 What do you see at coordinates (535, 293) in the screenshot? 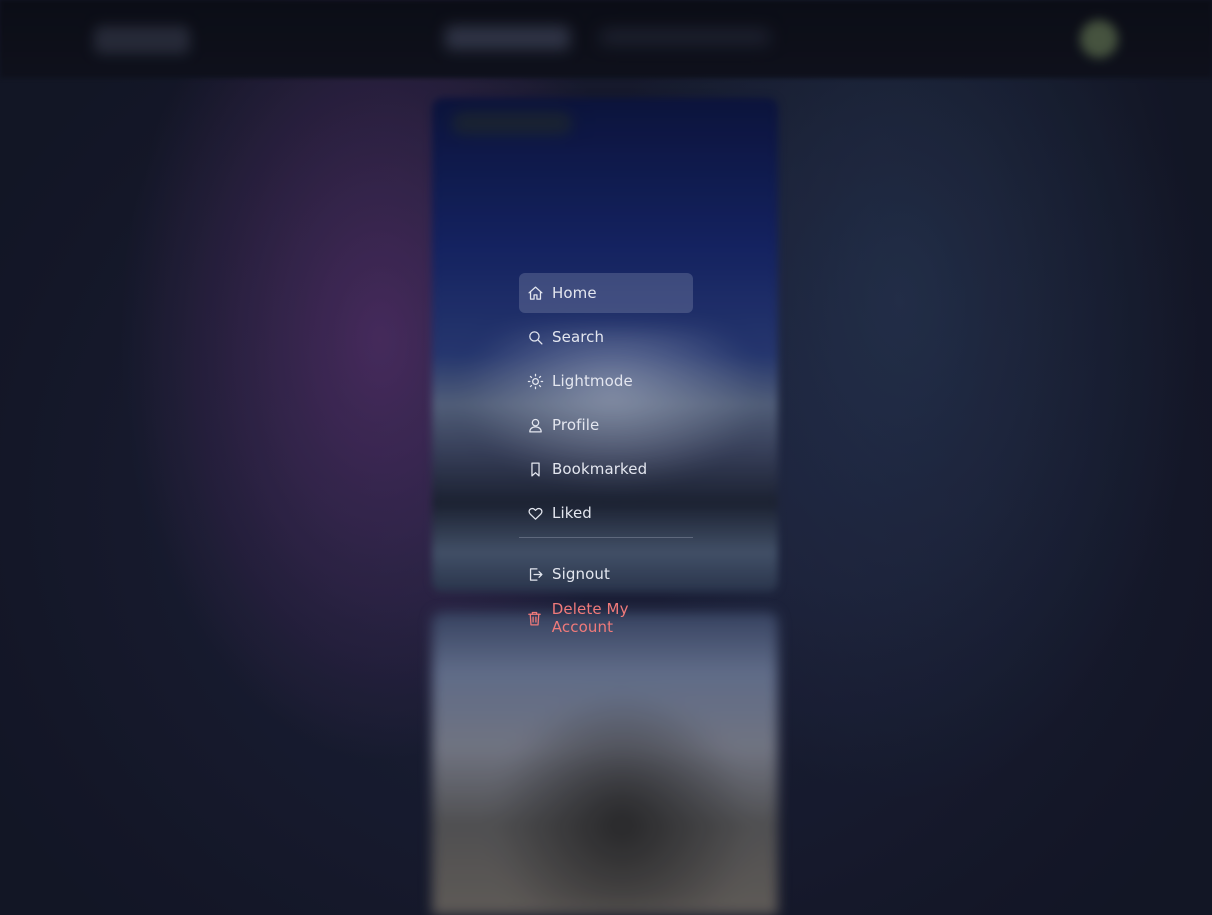
I see `home-icon` at bounding box center [535, 293].